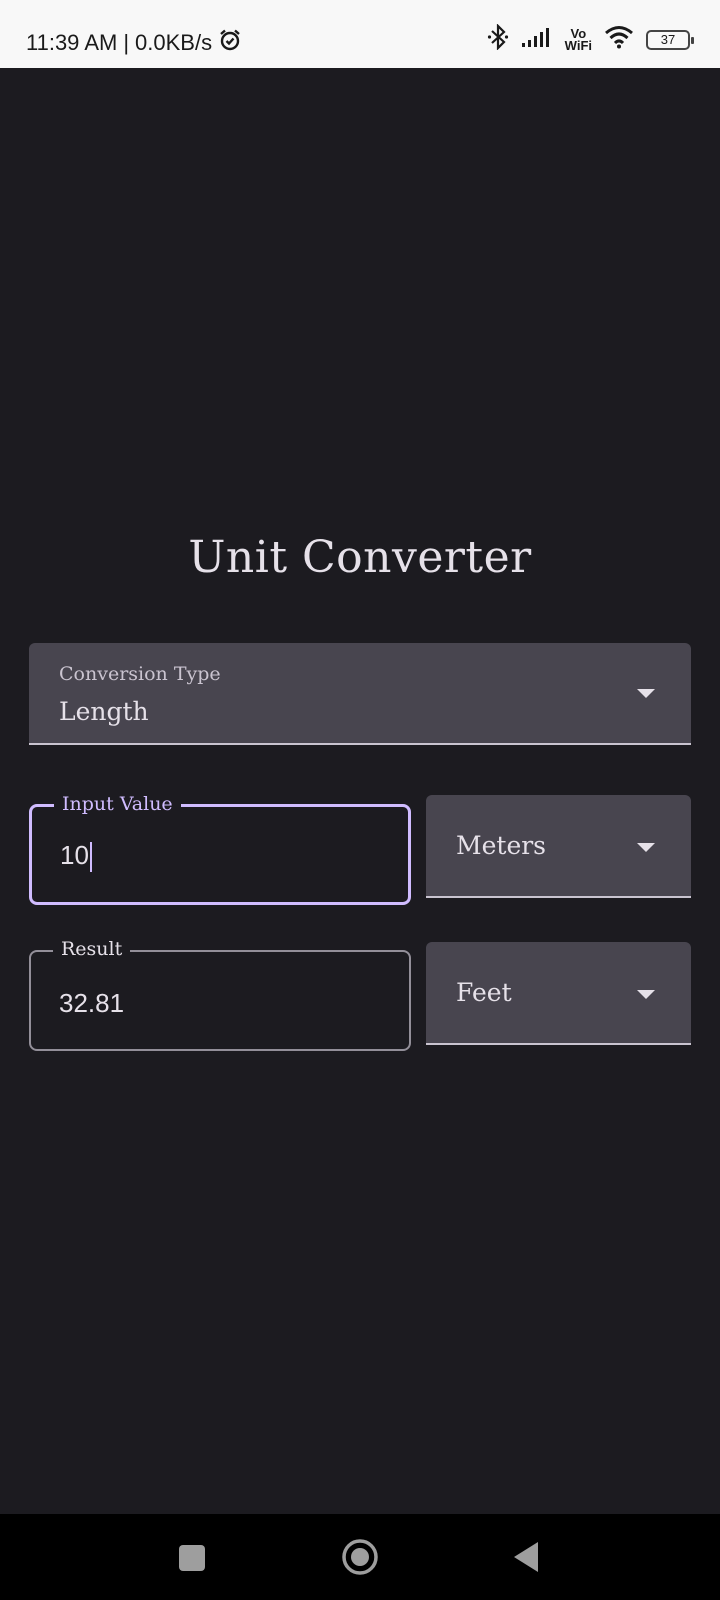 The image size is (720, 1600). Describe the element at coordinates (558, 846) in the screenshot. I see `input-unit-dropdown: Meters` at that location.